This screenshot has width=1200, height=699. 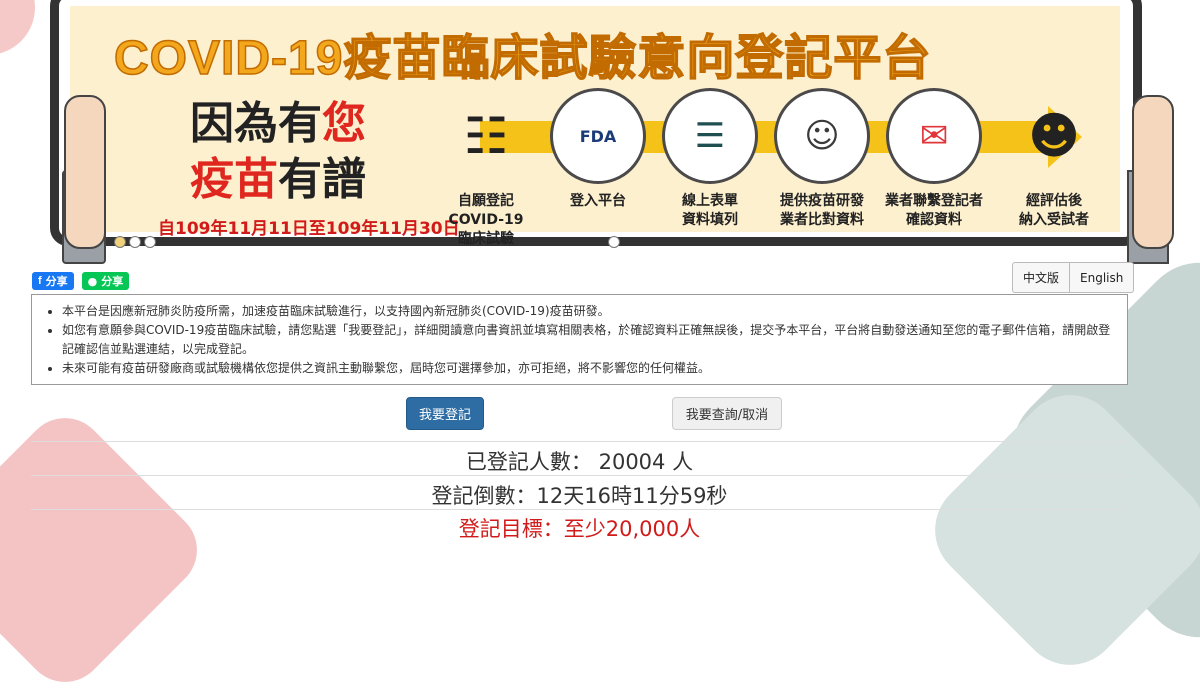 I want to click on step-provide: ☺ 提供疫苗研發 業者比對資料, so click(x=822, y=159).